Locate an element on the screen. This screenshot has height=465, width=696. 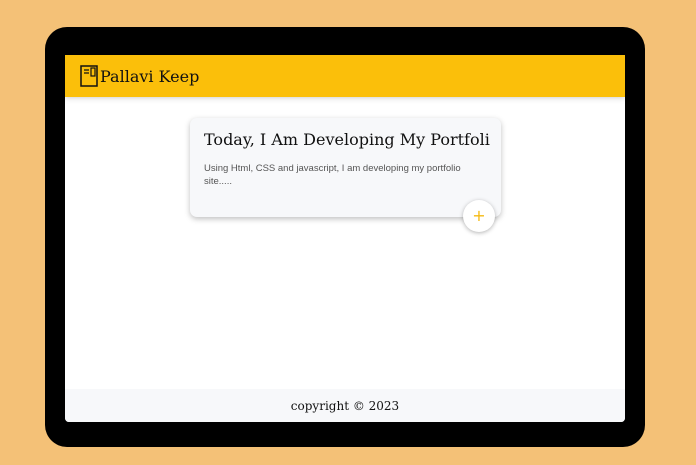
app-footer: copyright © 2023 is located at coordinates (345, 405).